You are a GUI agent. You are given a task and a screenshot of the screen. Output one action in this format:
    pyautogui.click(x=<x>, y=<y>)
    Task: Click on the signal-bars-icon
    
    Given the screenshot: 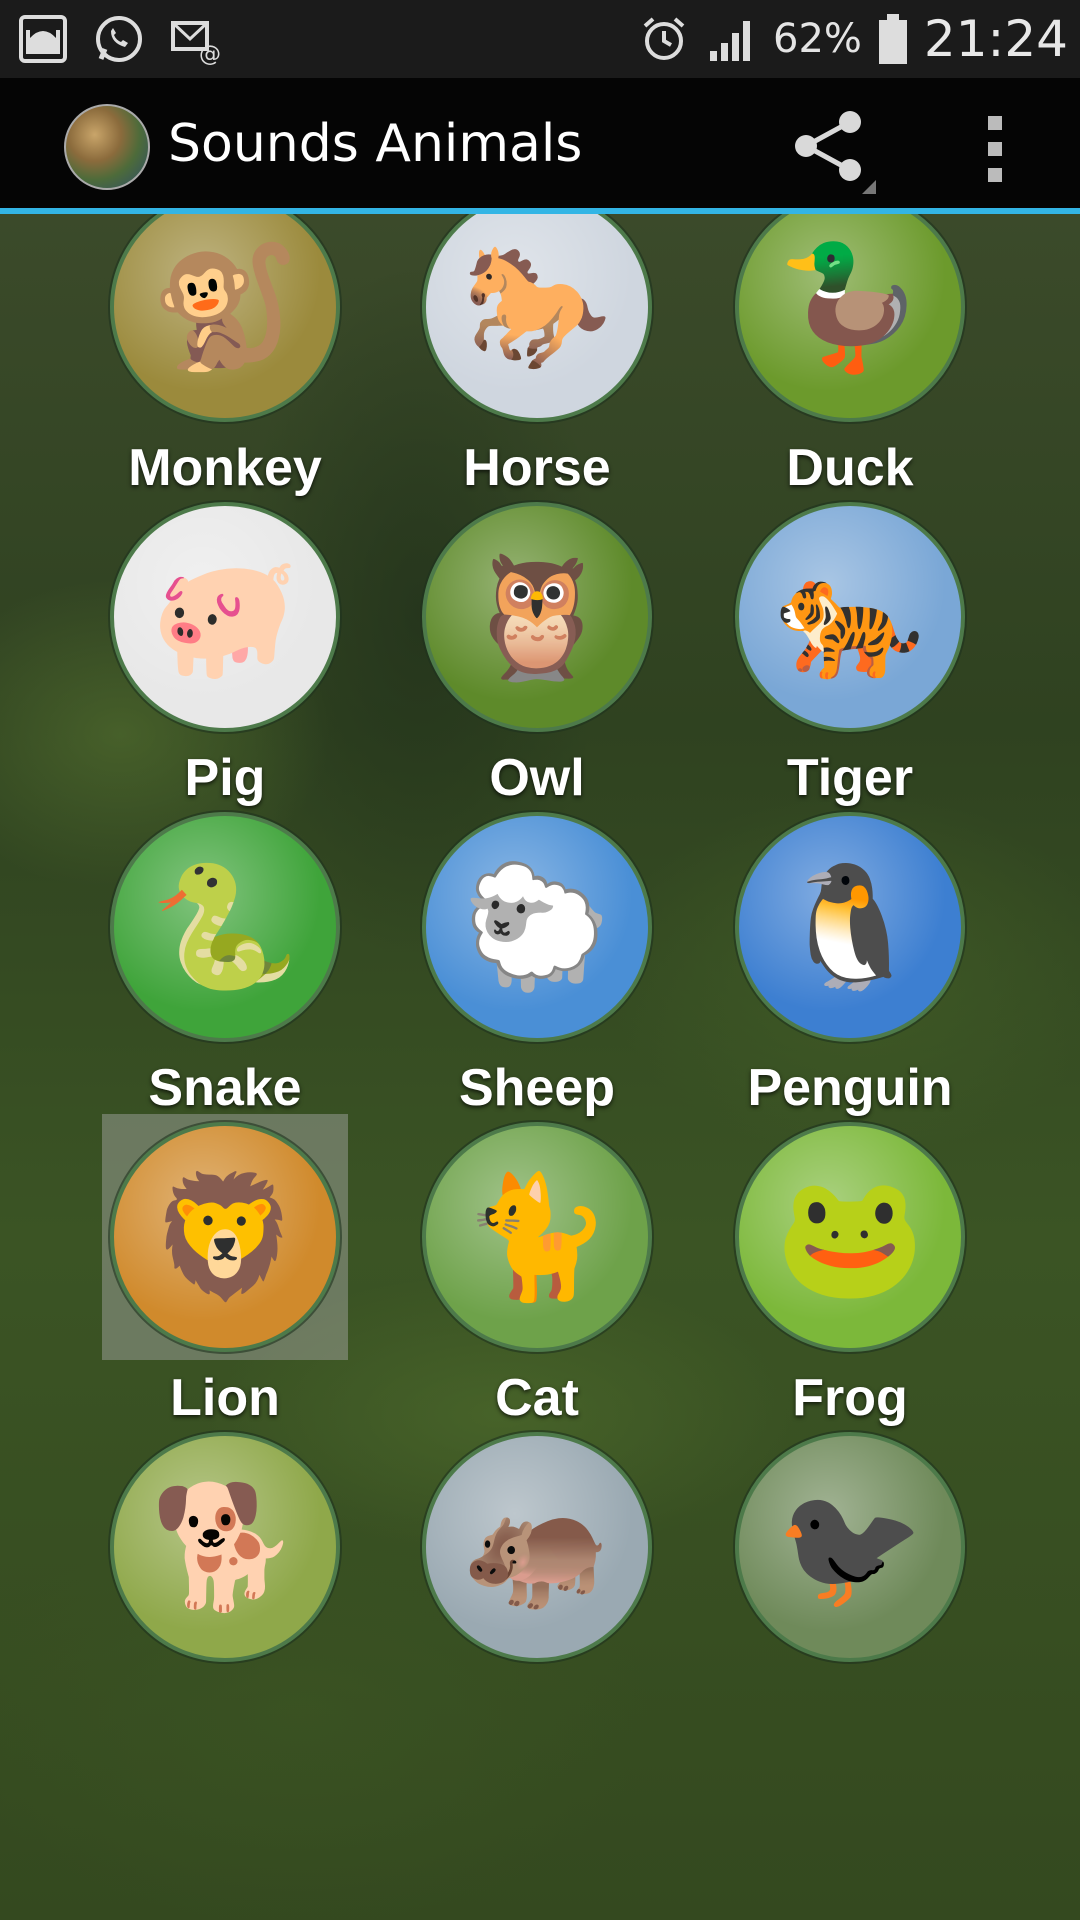 What is the action you would take?
    pyautogui.click(x=732, y=39)
    